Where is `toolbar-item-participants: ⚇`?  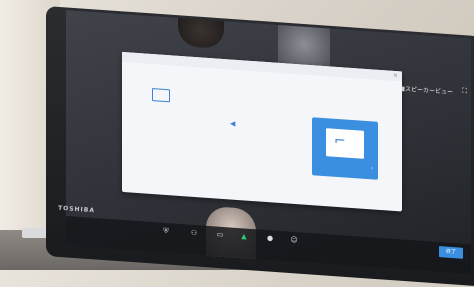 toolbar-item-participants: ⚇ is located at coordinates (194, 233).